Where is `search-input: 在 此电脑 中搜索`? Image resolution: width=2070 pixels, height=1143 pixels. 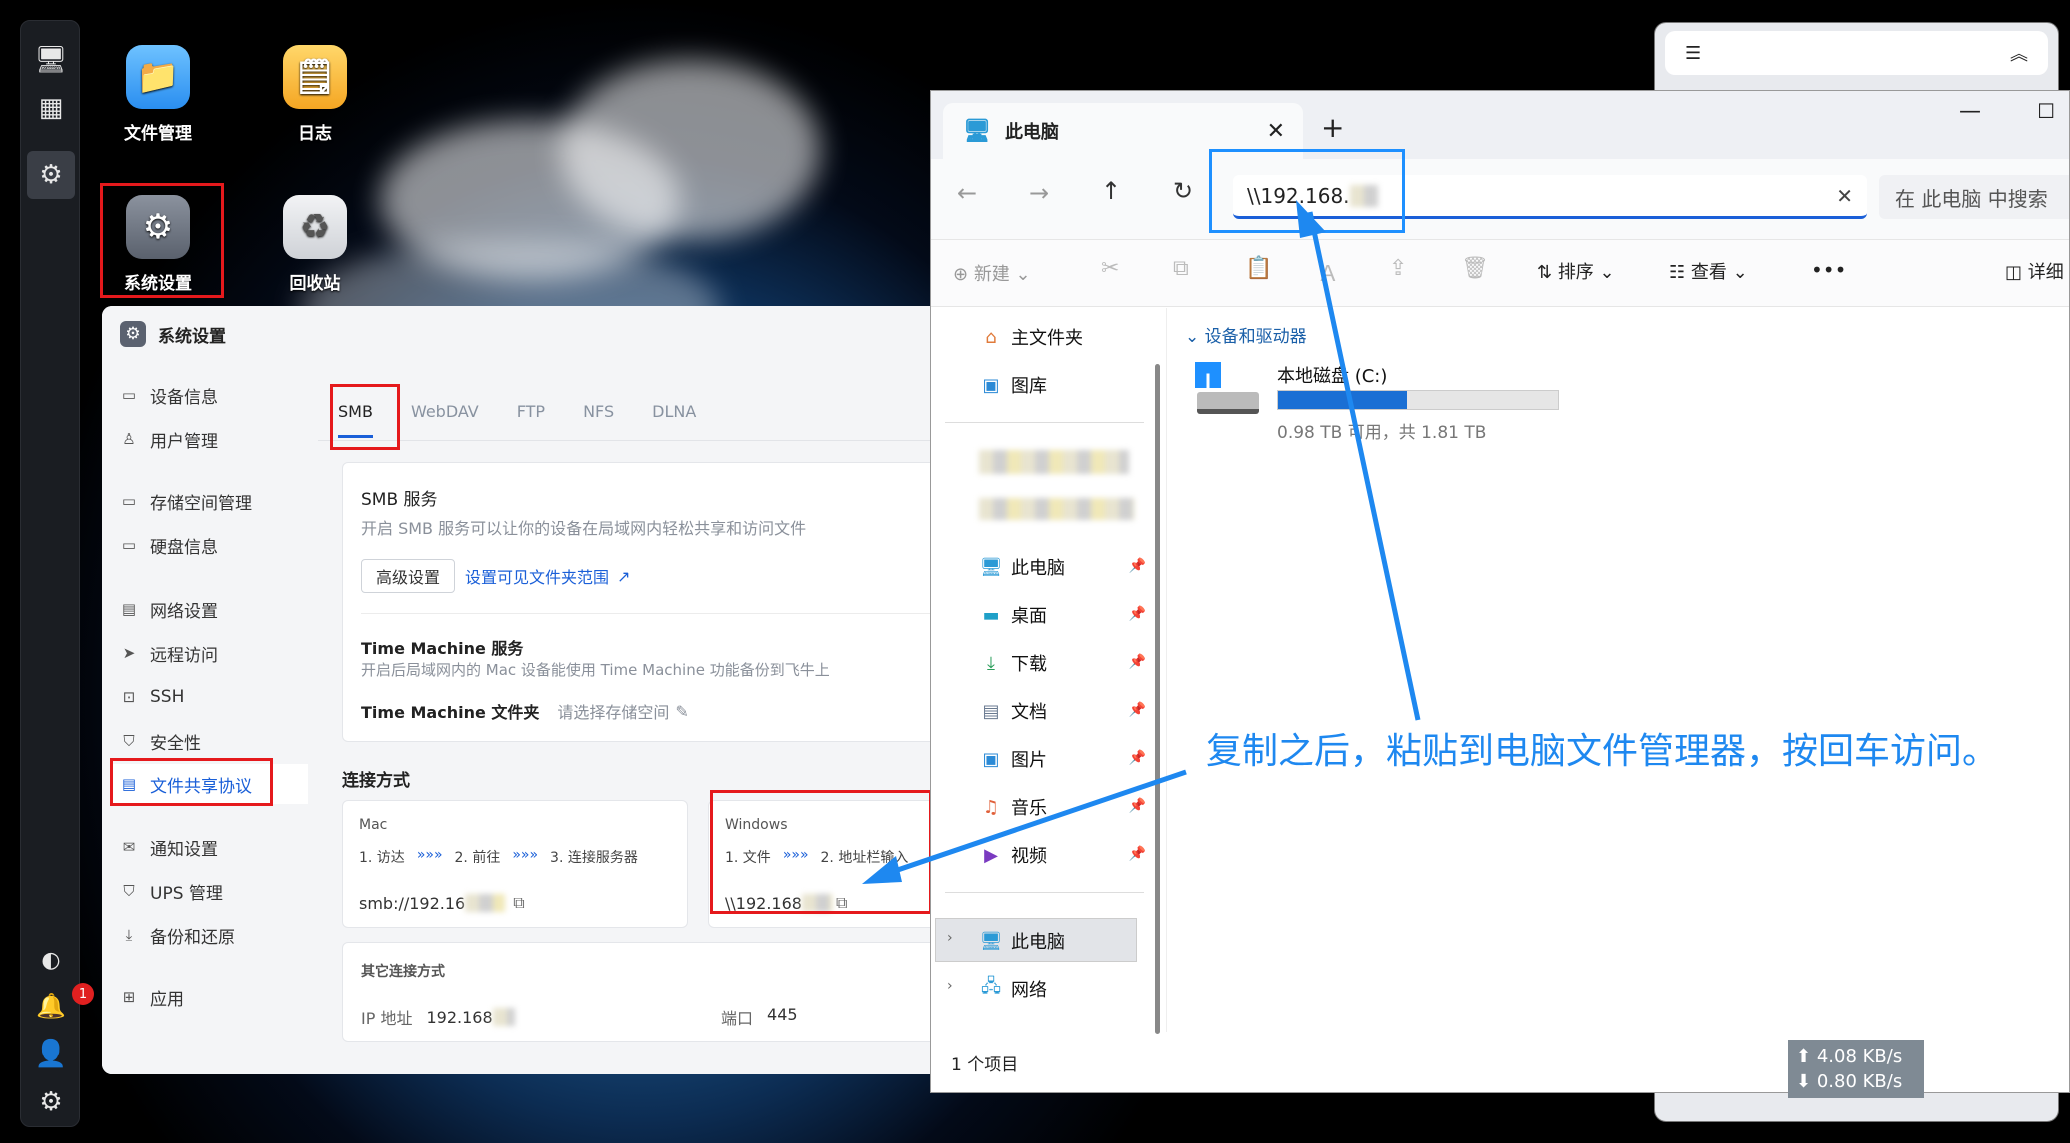 search-input: 在 此电脑 中搜索 is located at coordinates (1974, 197).